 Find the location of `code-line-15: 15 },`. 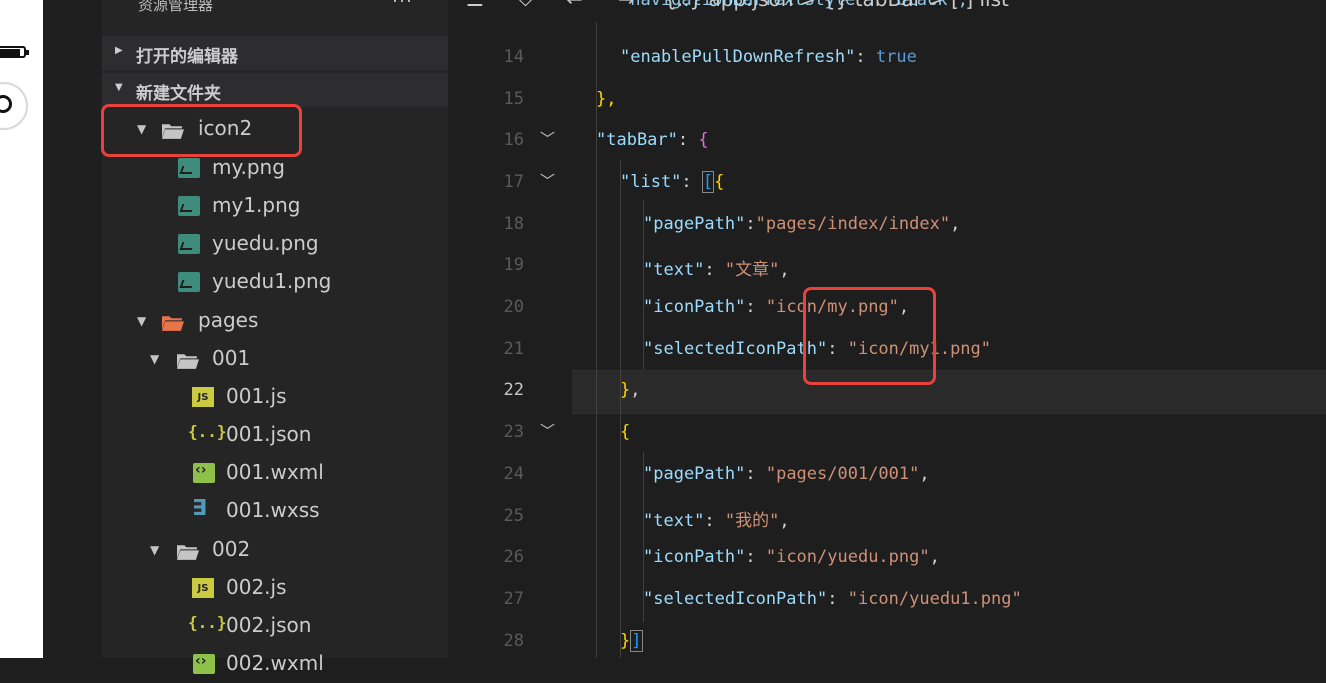

code-line-15: 15 }, is located at coordinates (887, 100).